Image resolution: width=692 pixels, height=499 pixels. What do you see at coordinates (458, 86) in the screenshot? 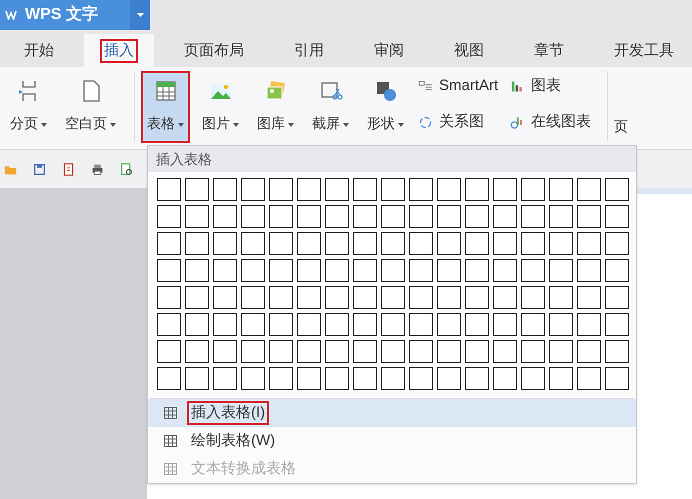
I see `ribbon-small-button: SmartArt` at bounding box center [458, 86].